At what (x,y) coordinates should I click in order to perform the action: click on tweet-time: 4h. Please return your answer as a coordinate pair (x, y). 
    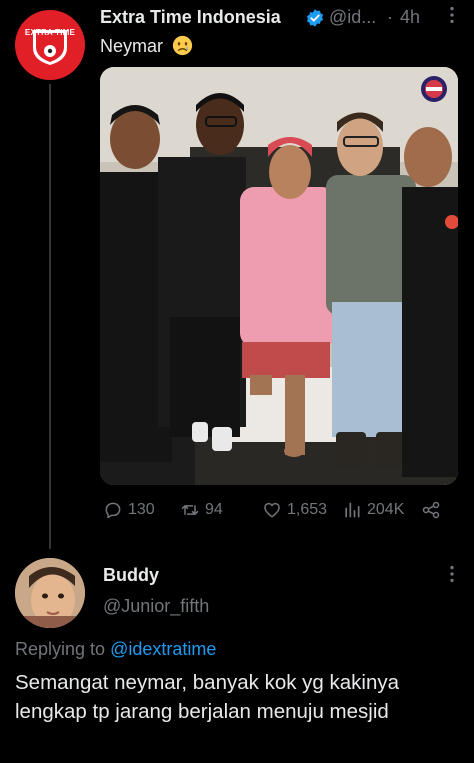
    Looking at the image, I should click on (410, 17).